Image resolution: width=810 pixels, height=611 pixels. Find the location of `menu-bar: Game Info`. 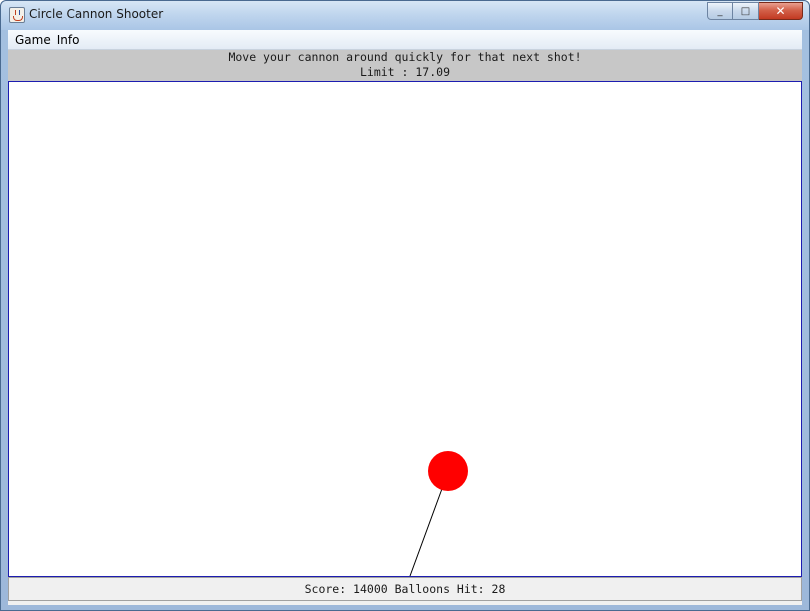

menu-bar: Game Info is located at coordinates (405, 40).